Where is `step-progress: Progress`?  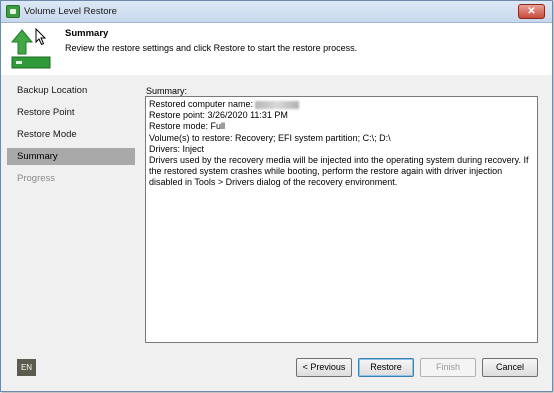 step-progress: Progress is located at coordinates (36, 178).